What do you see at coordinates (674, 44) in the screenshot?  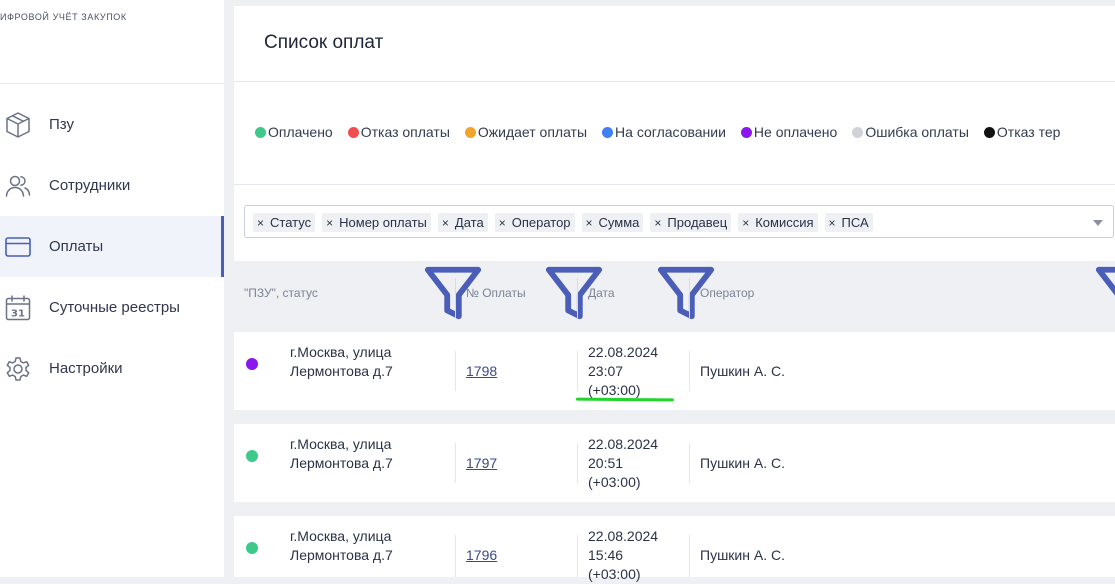 I see `page-header: Список оплат` at bounding box center [674, 44].